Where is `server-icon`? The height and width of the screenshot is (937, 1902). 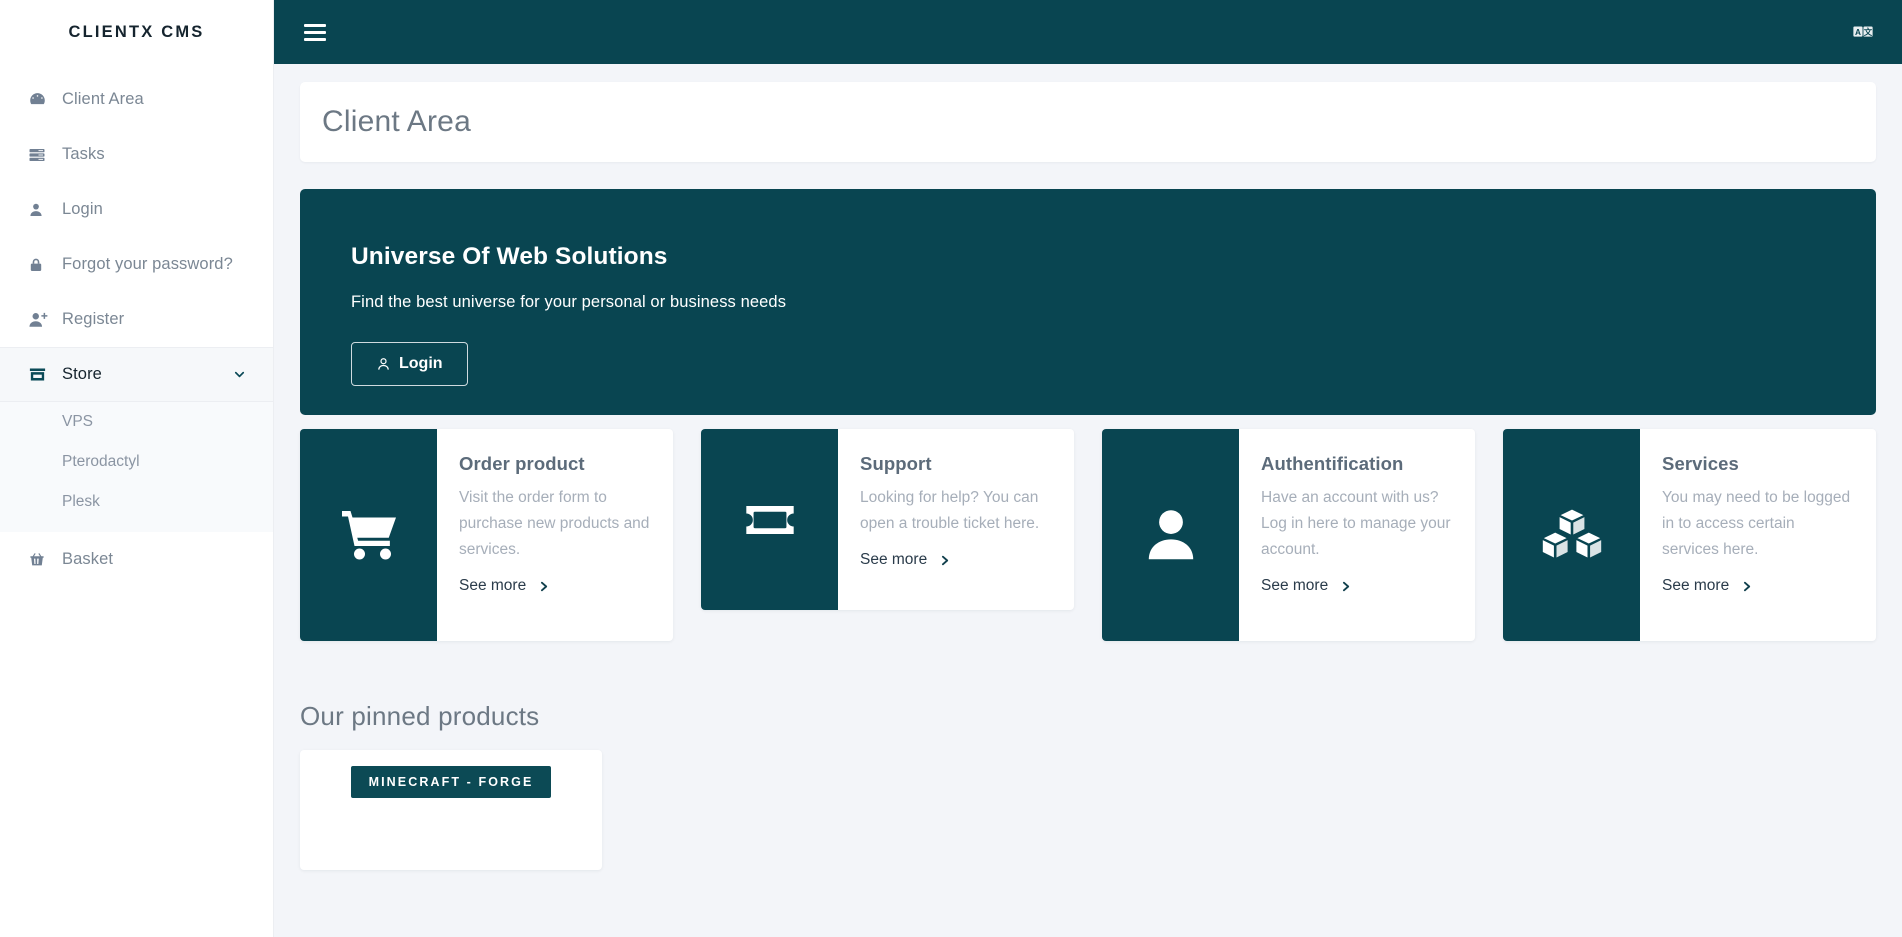 server-icon is located at coordinates (45, 155).